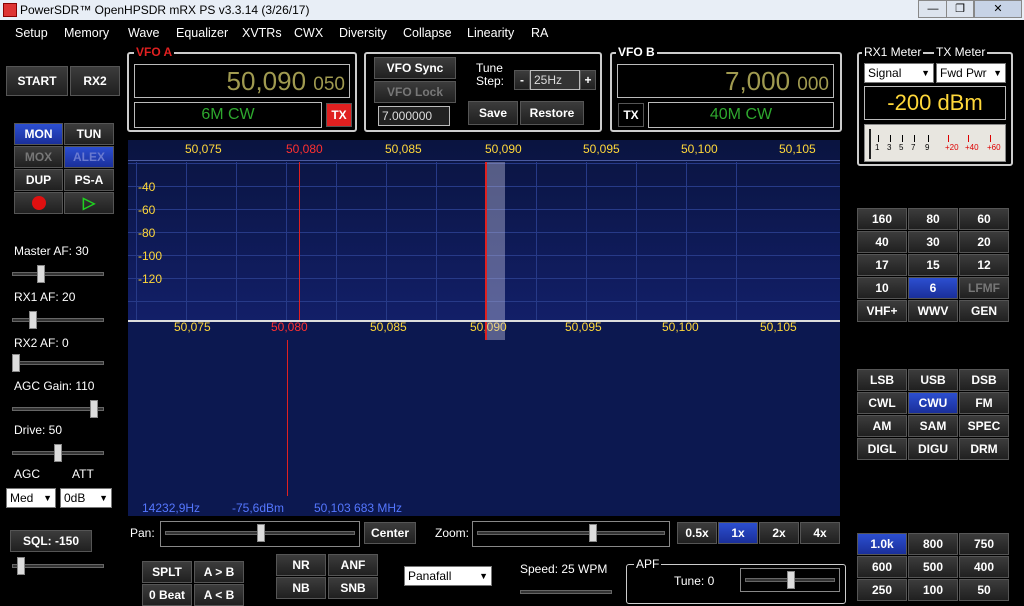 The image size is (1024, 606). What do you see at coordinates (89, 157) in the screenshot?
I see `alex-button: ALEX` at bounding box center [89, 157].